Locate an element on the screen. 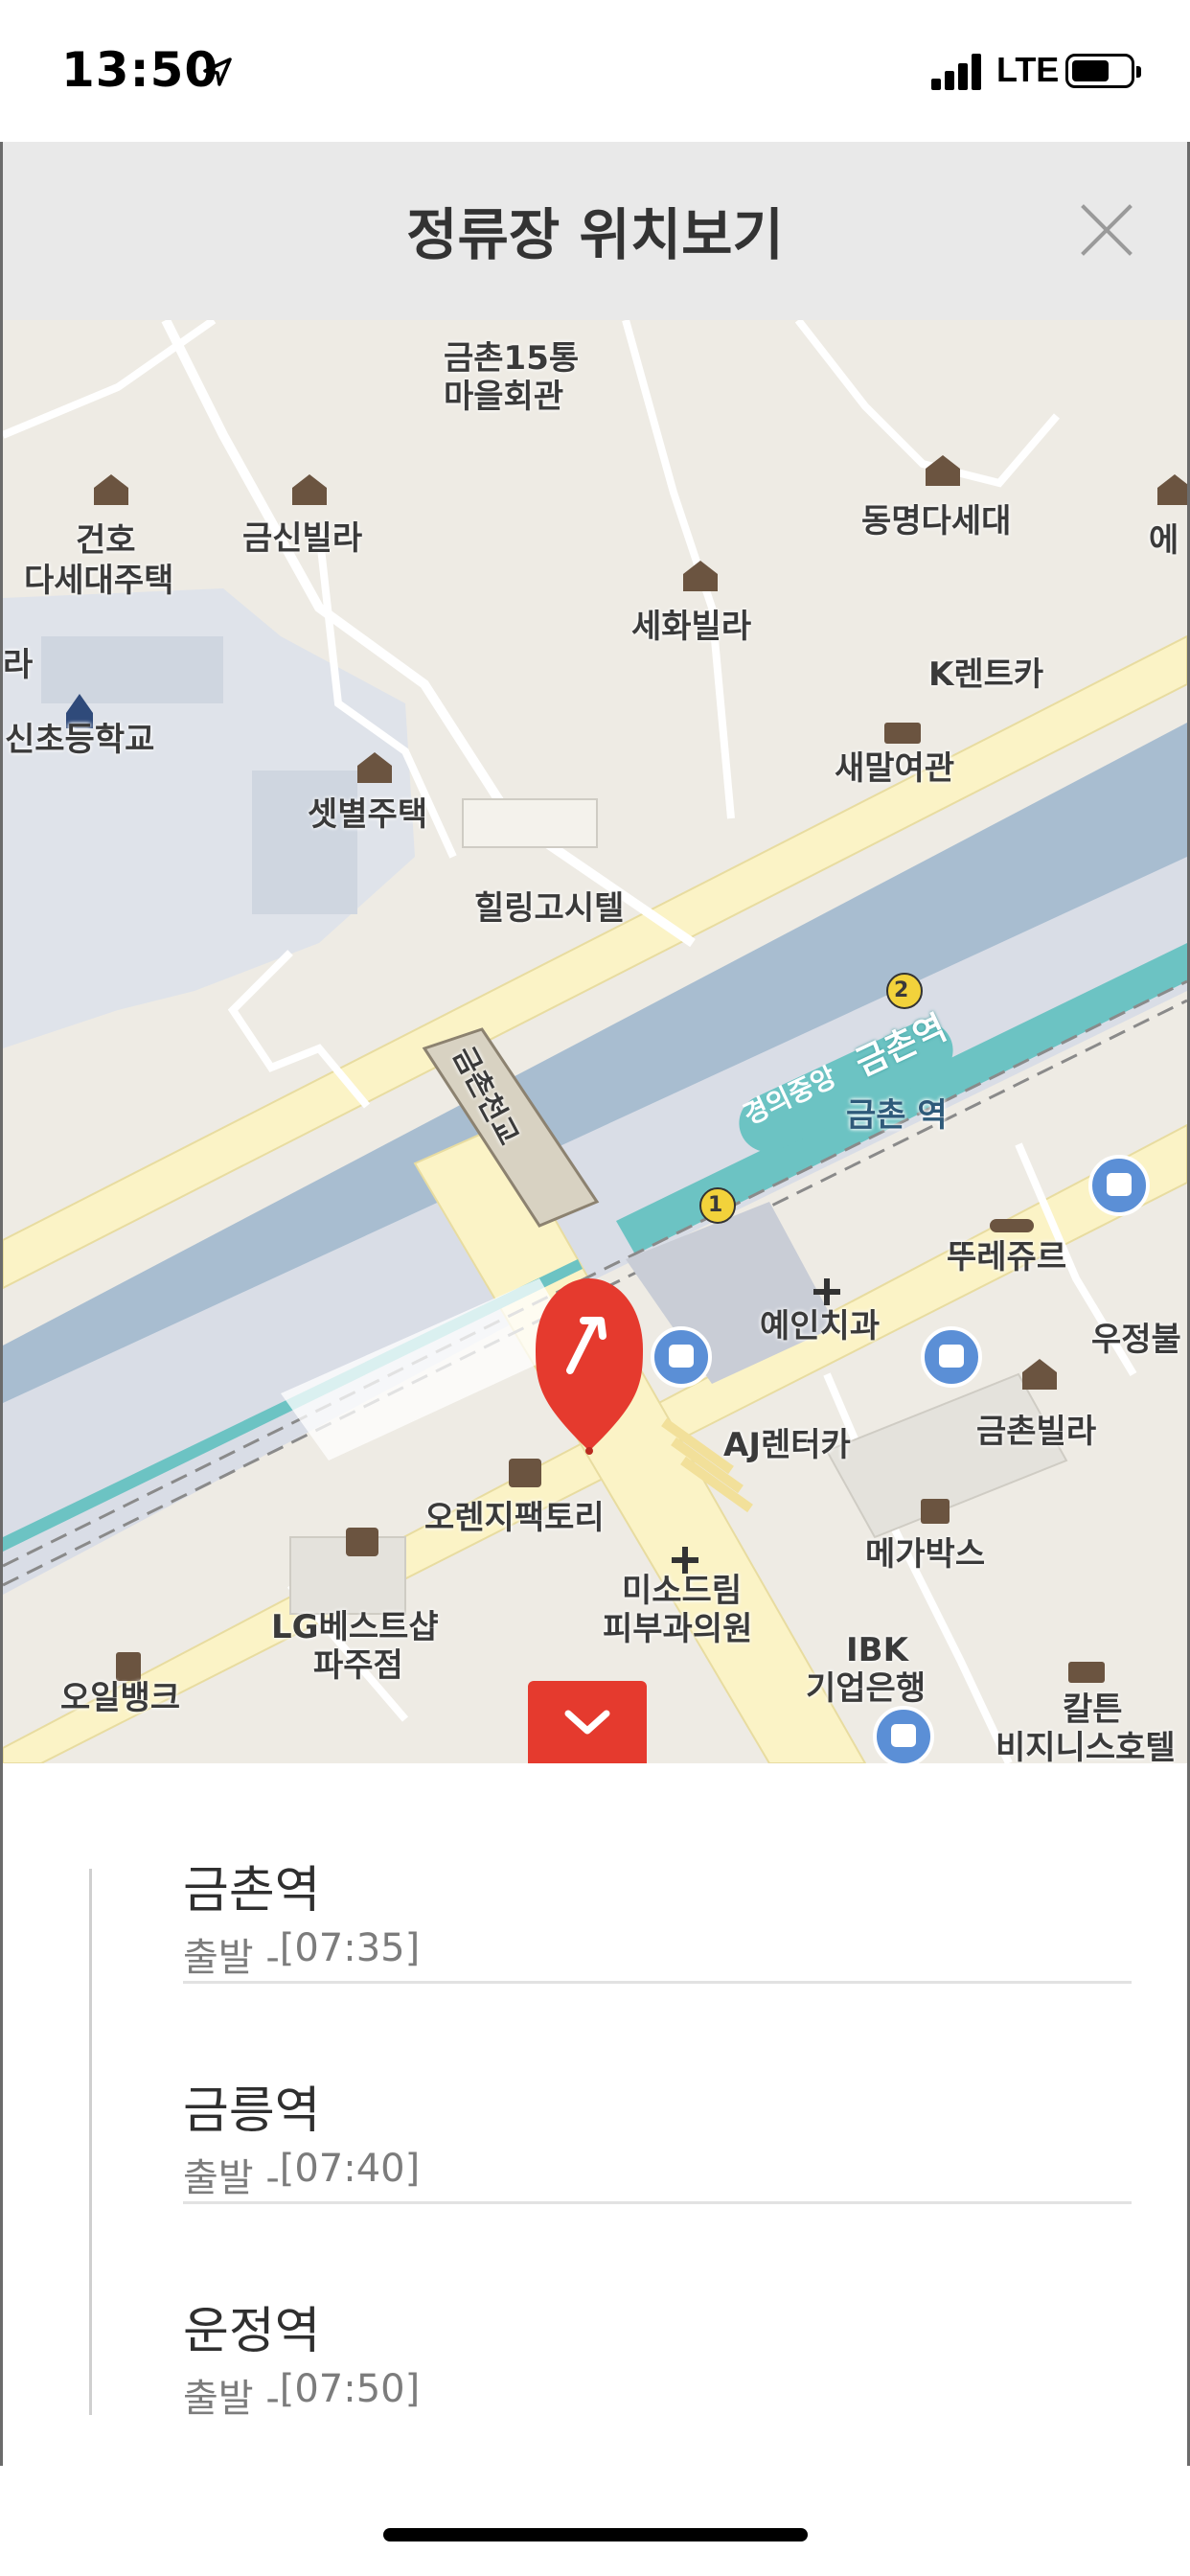 The image size is (1190, 2576). map-label: IBK is located at coordinates (877, 1650).